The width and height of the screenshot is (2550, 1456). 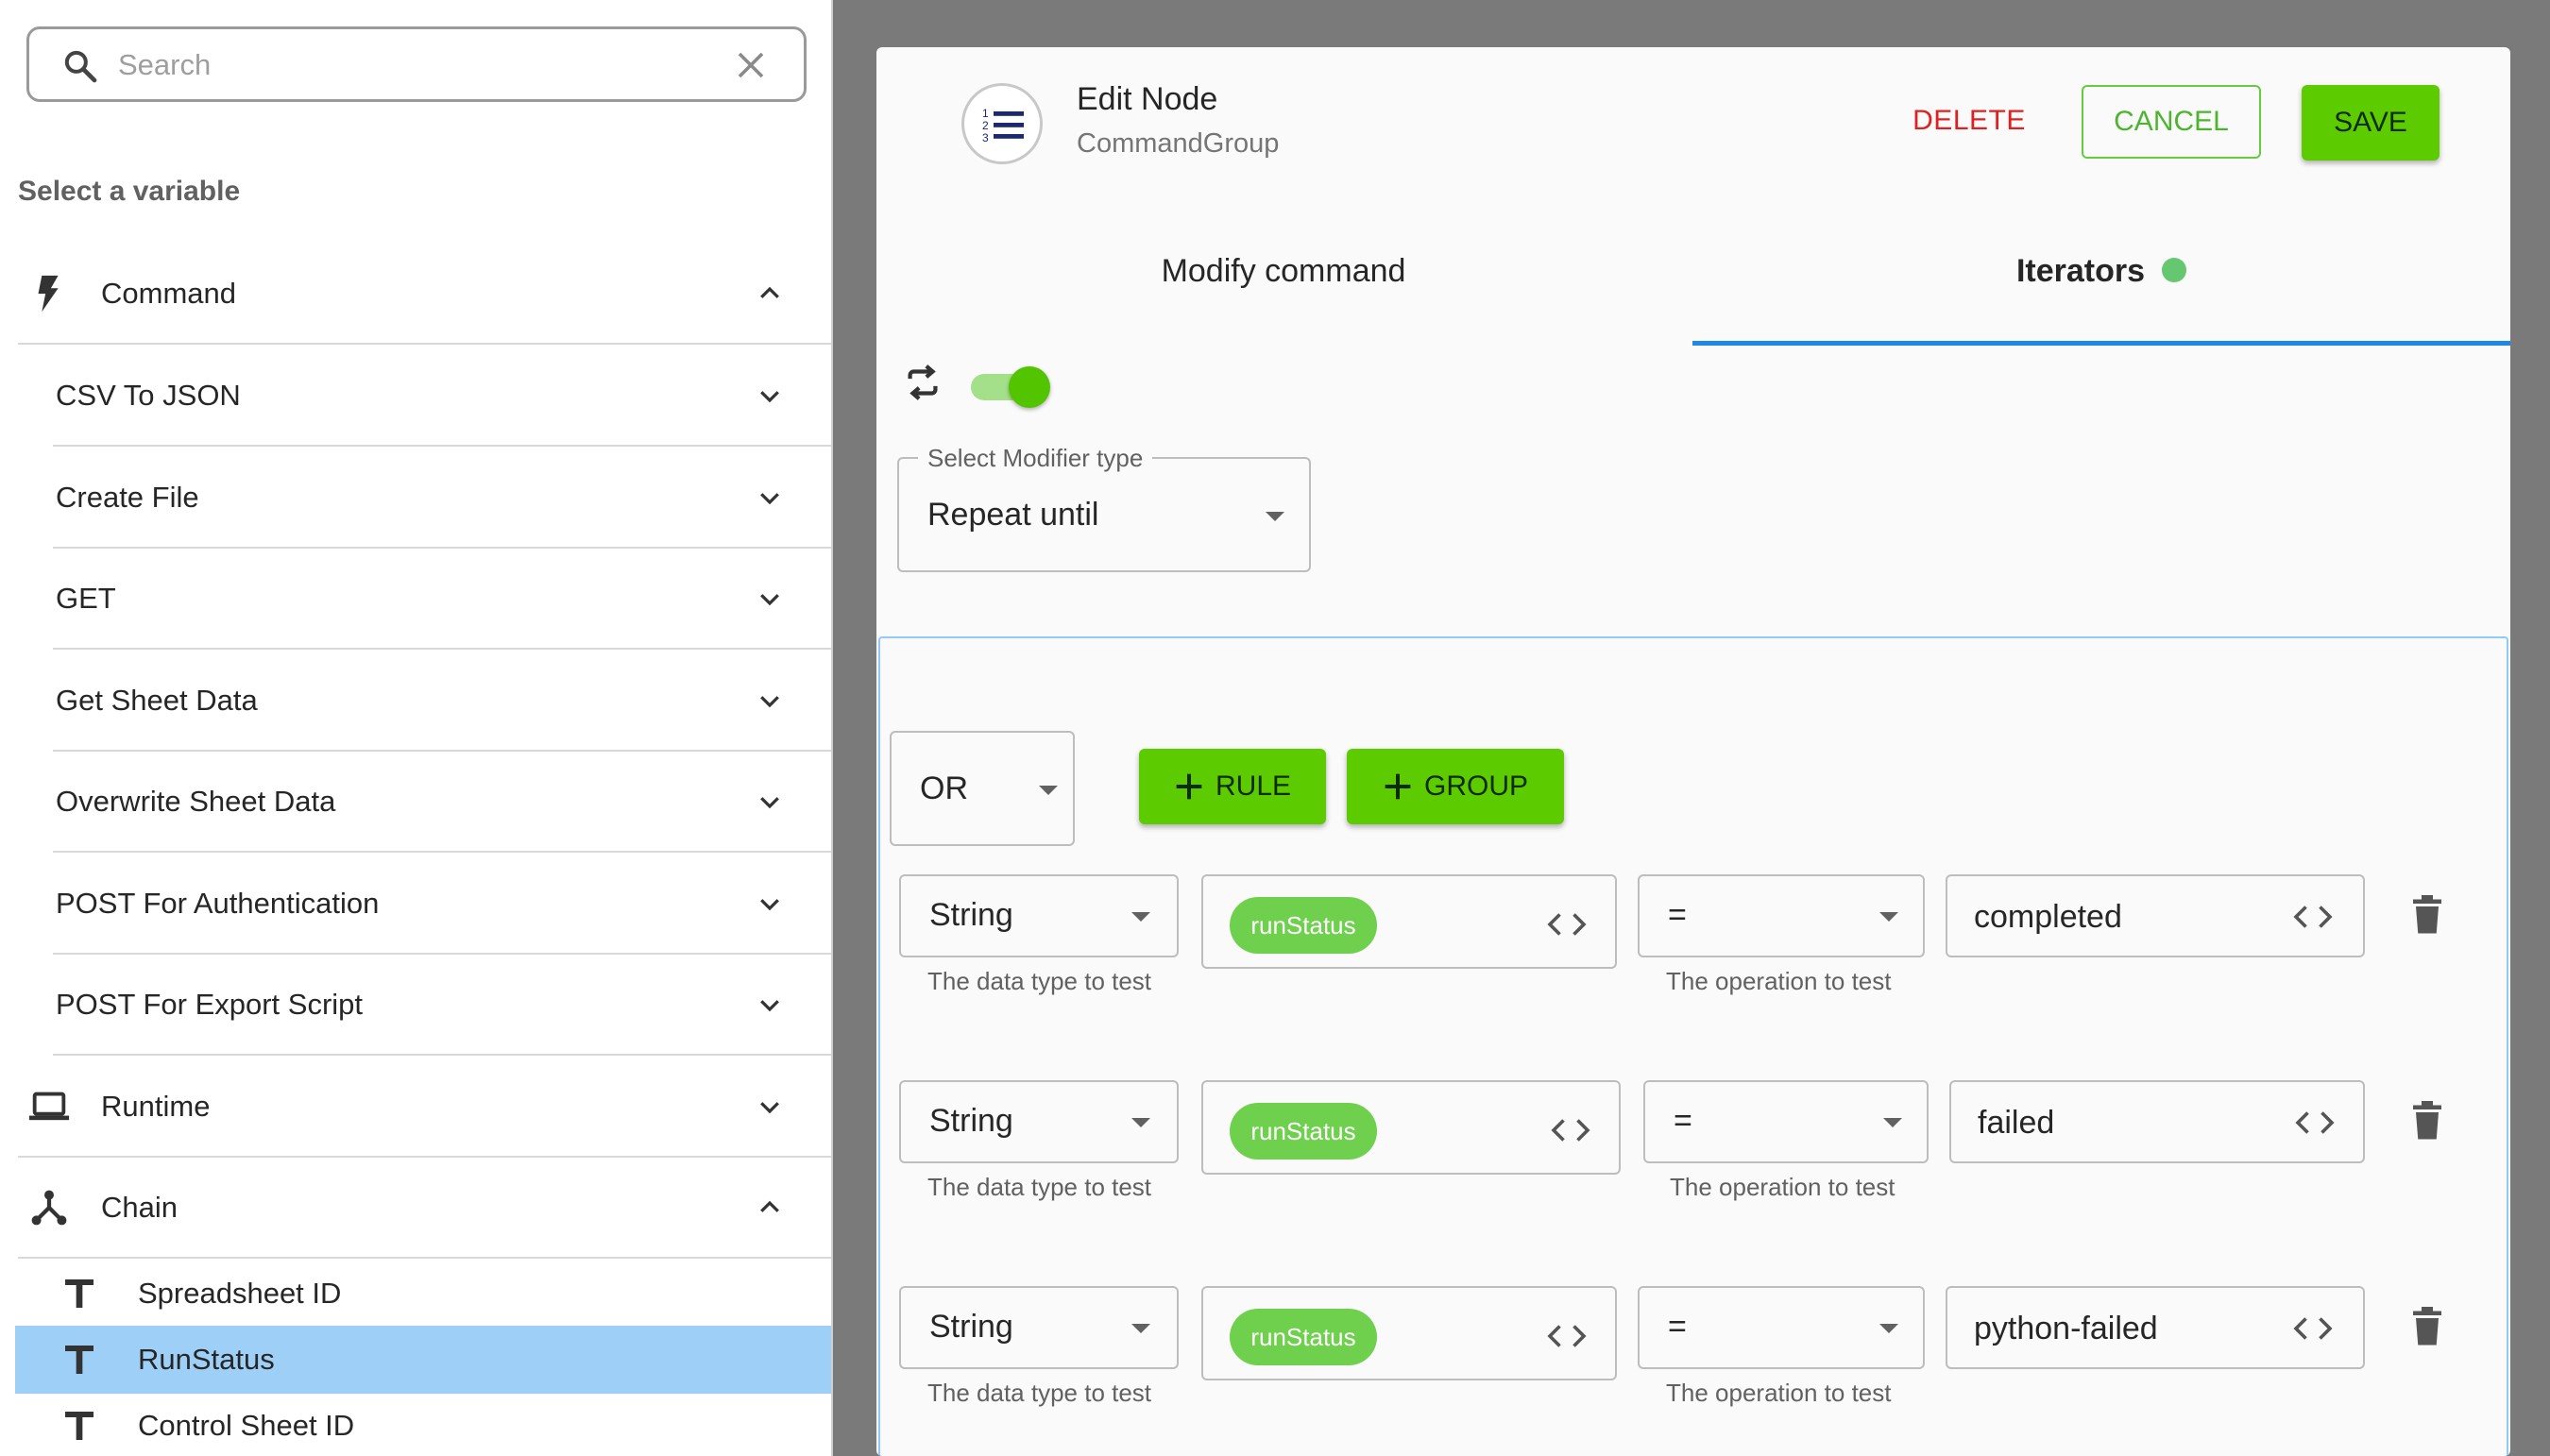 What do you see at coordinates (442, 396) in the screenshot?
I see `command-item: CSV To JSON` at bounding box center [442, 396].